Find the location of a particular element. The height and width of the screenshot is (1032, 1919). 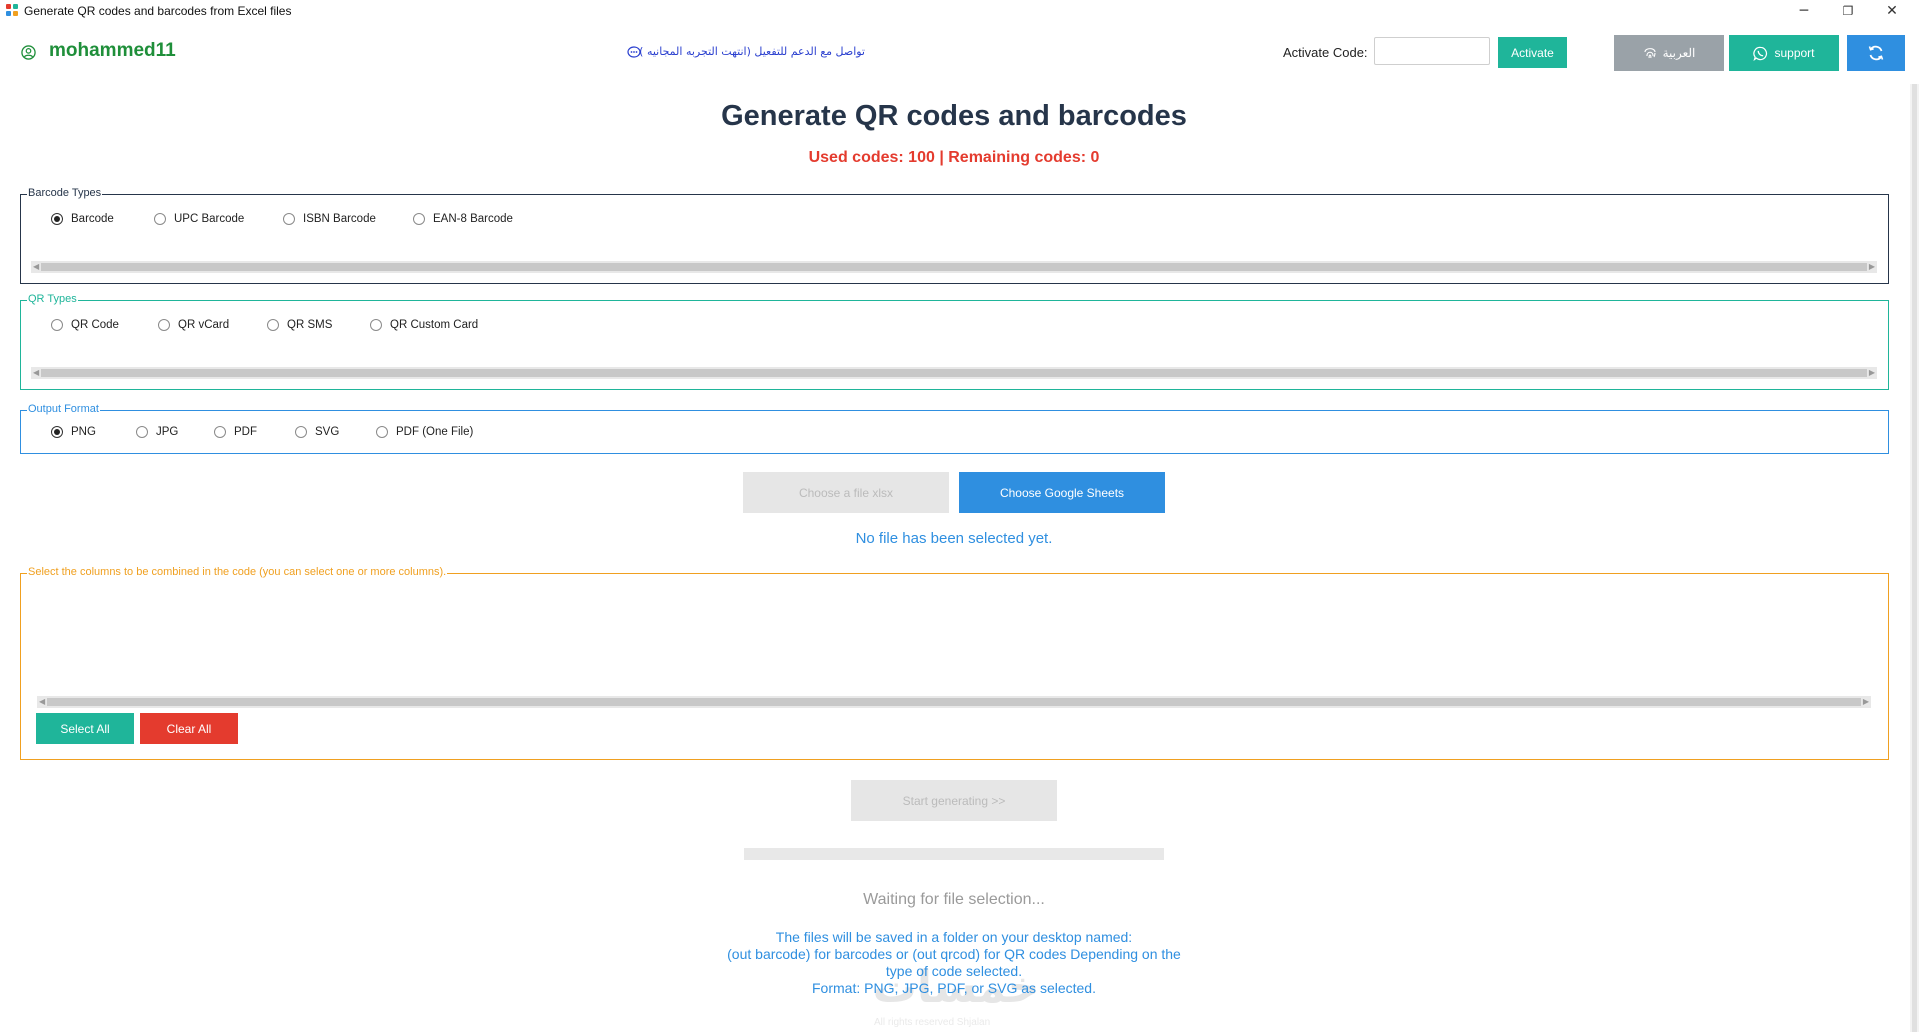

qr-types-scrollbar: ◀ ▶ is located at coordinates (954, 373).